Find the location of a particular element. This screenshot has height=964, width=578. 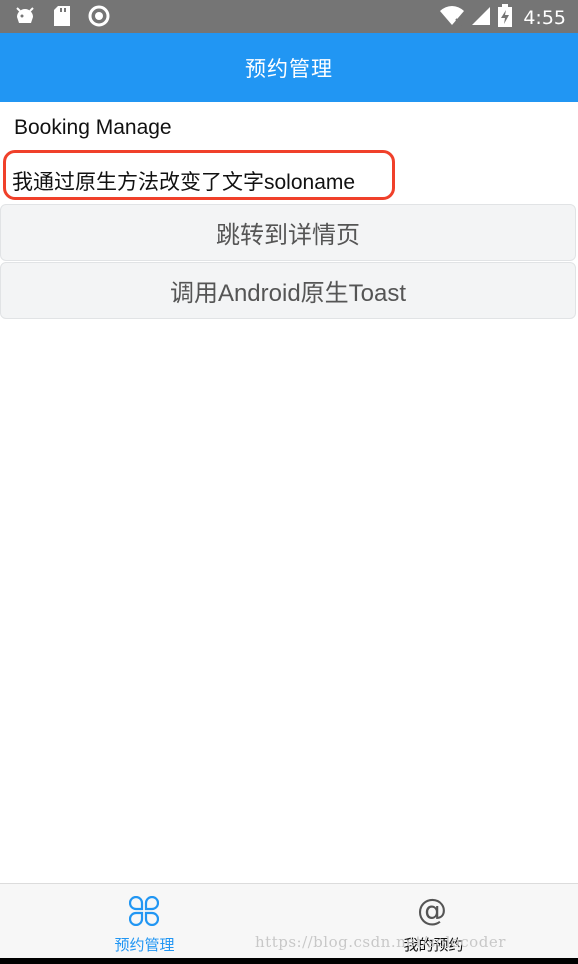

tab-label-booking-manage: 预约管理 is located at coordinates (144, 945).